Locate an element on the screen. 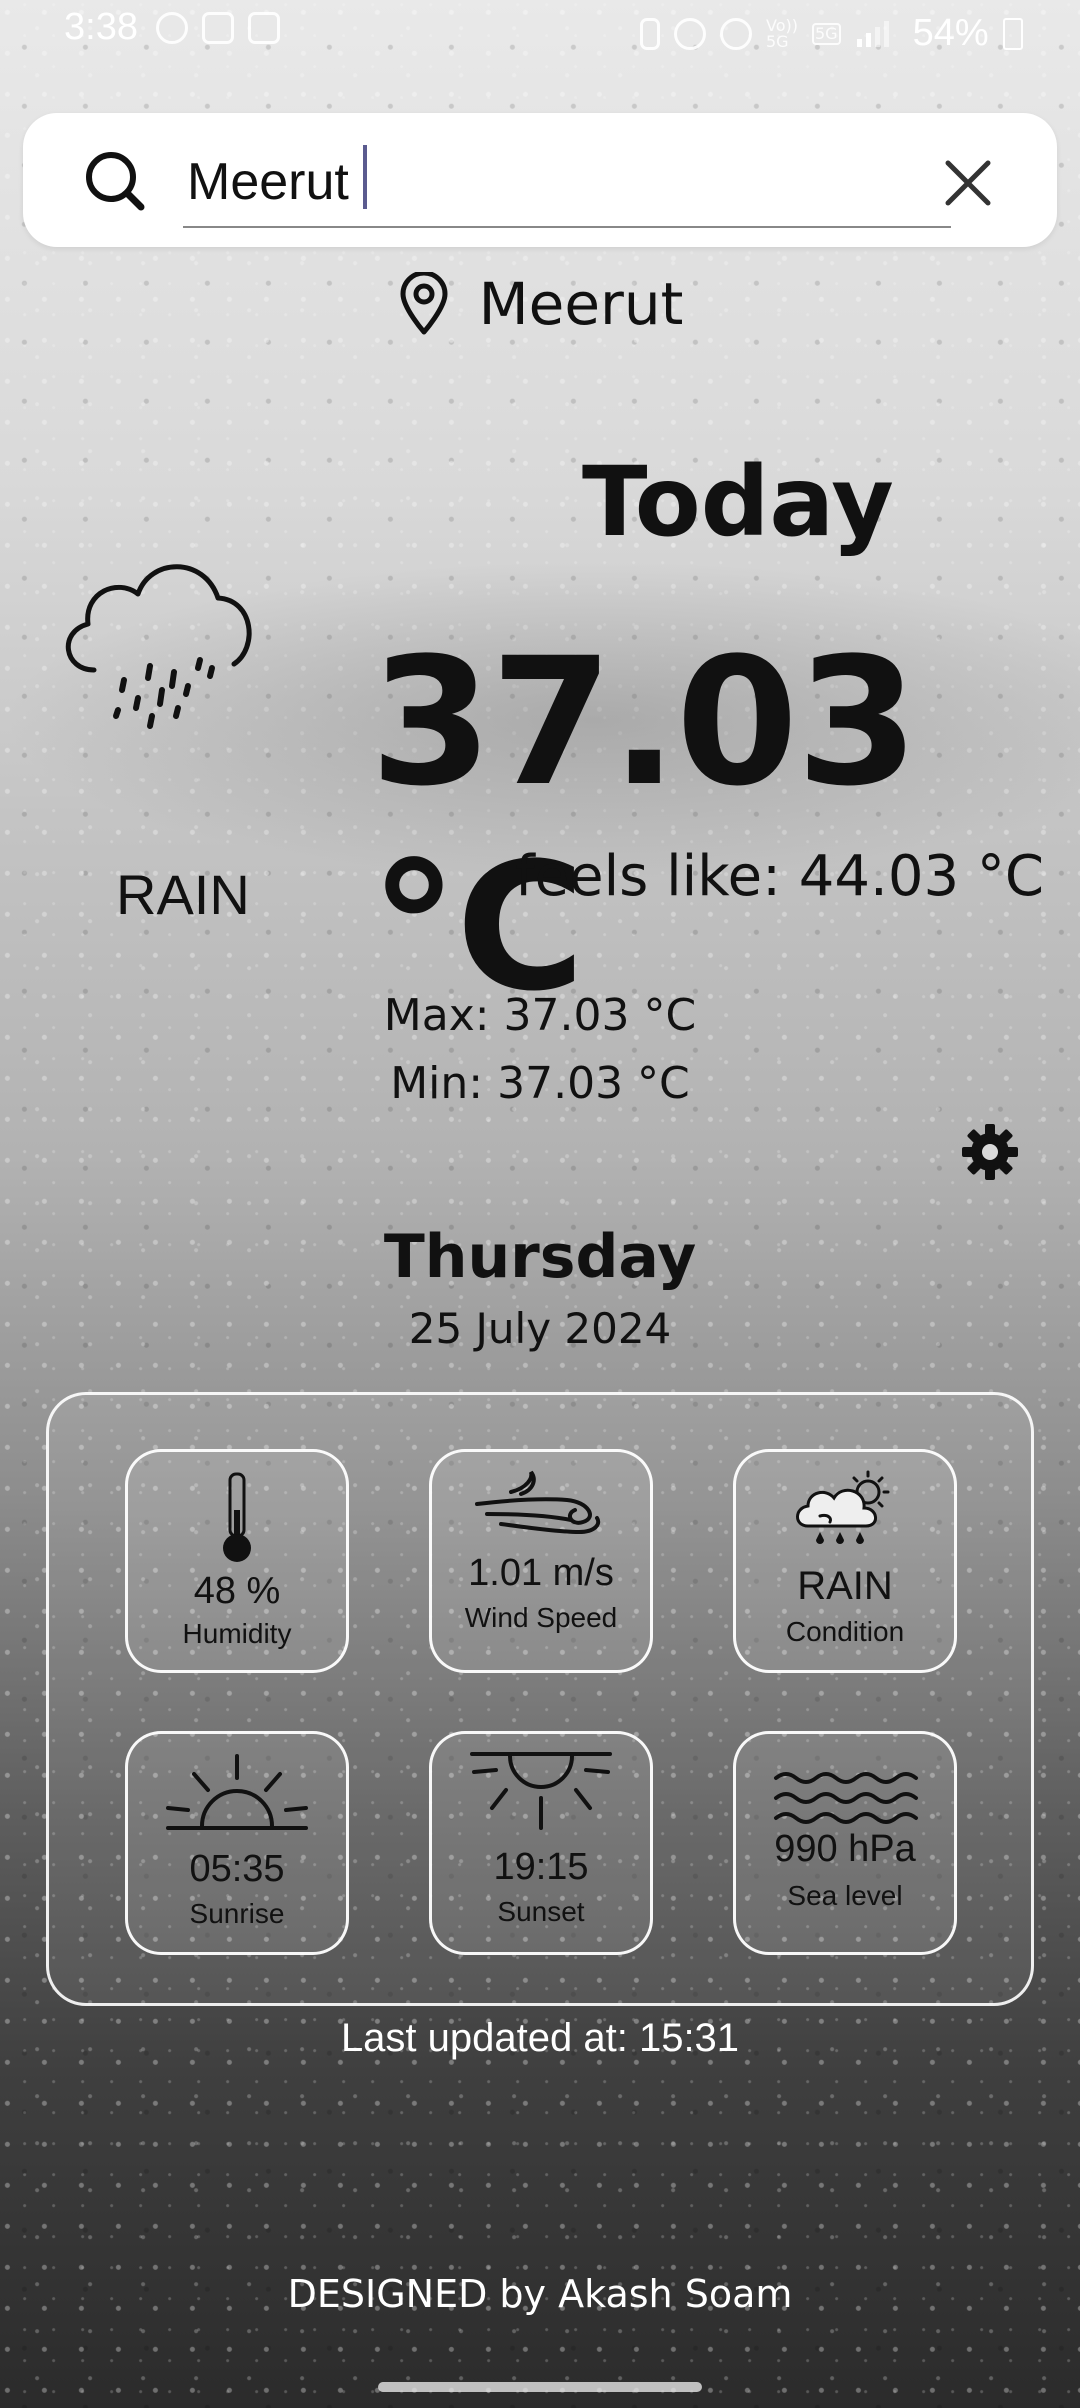 The height and width of the screenshot is (2408, 1080). location-name: Meerut is located at coordinates (581, 304).